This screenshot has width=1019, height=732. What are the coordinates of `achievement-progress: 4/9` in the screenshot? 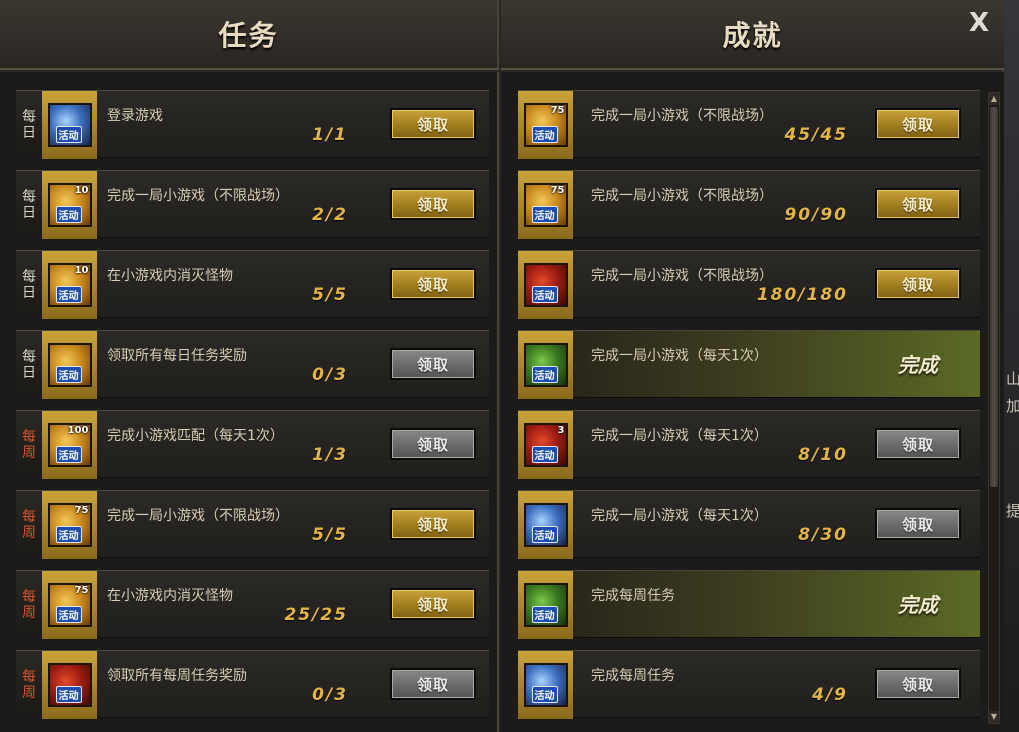 It's located at (830, 695).